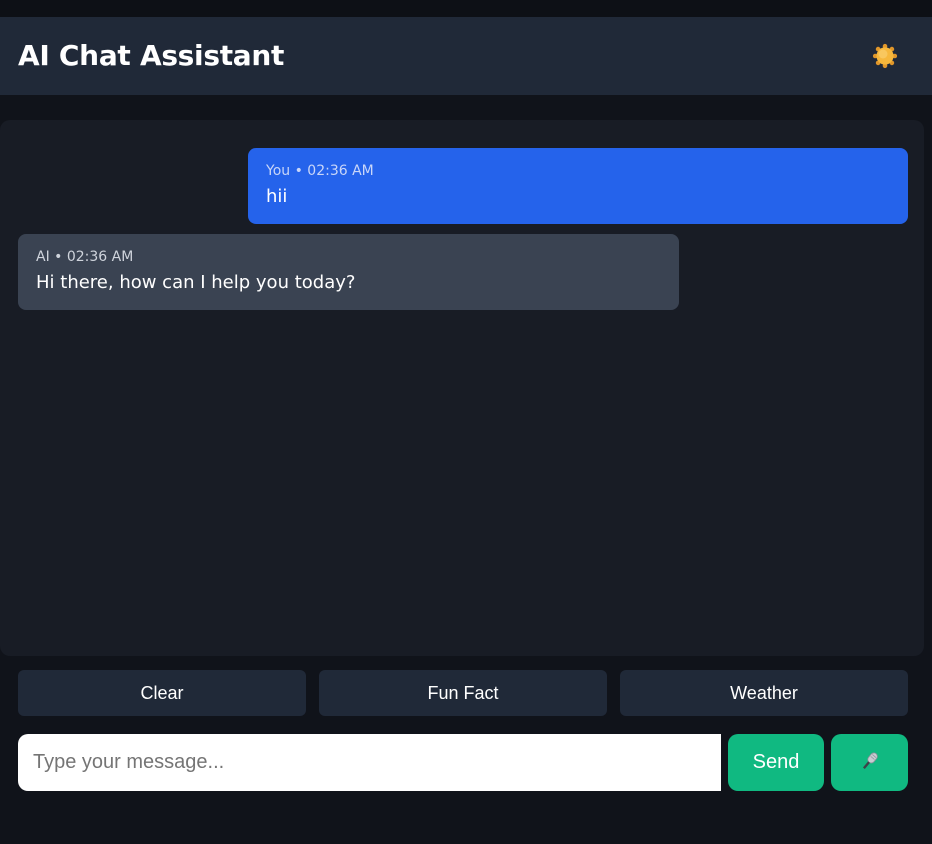 The width and height of the screenshot is (932, 844). What do you see at coordinates (85, 257) in the screenshot?
I see `message-meta: AI • 02:36 AM` at bounding box center [85, 257].